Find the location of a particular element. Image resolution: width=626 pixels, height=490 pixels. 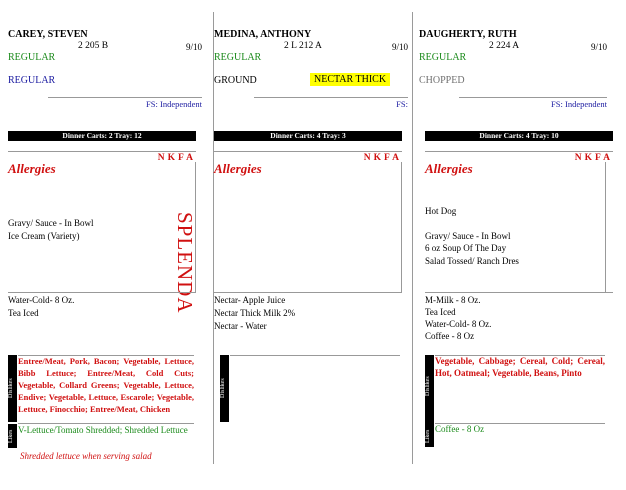

room-number: 2 205 B is located at coordinates (93, 46).